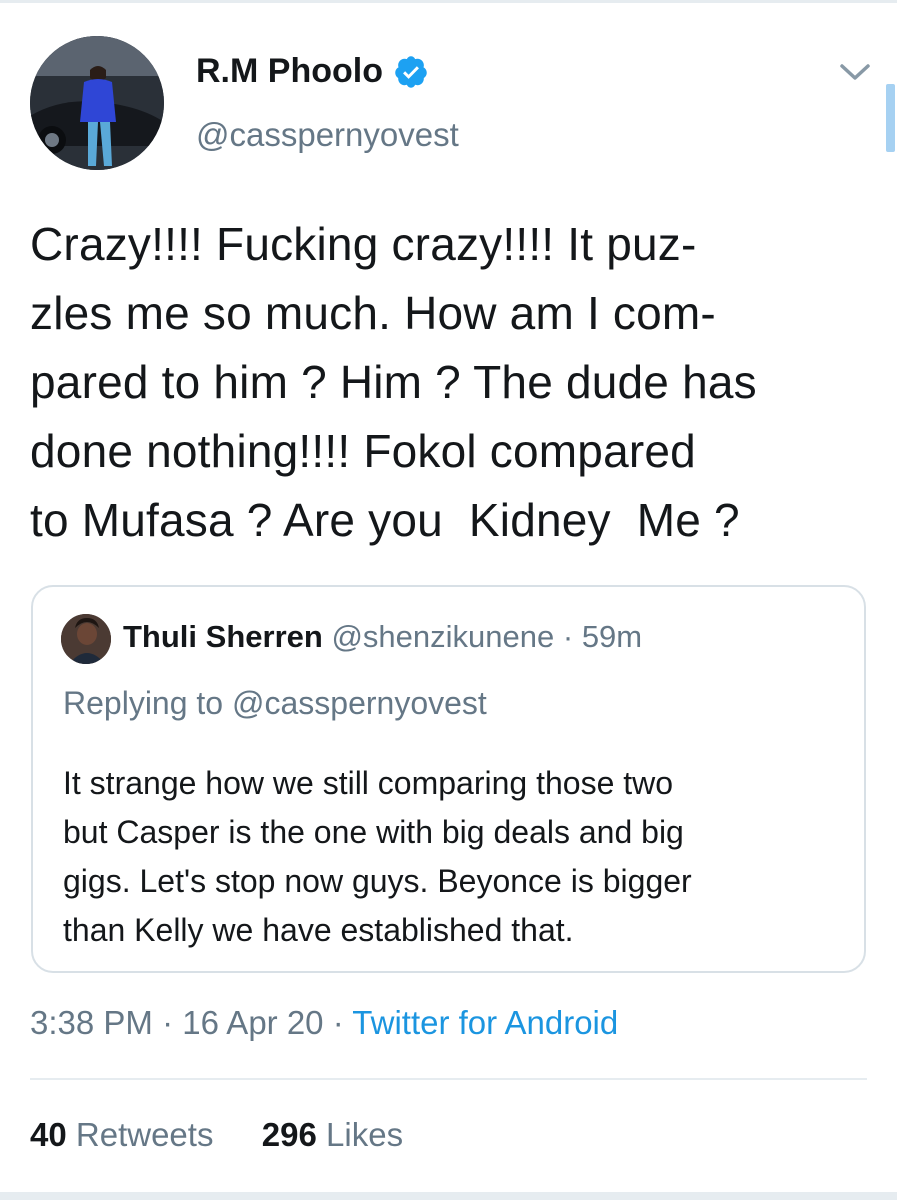 This screenshot has width=897, height=1200. What do you see at coordinates (373, 313) in the screenshot?
I see `tweet-line: zles me so much. How am I com-` at bounding box center [373, 313].